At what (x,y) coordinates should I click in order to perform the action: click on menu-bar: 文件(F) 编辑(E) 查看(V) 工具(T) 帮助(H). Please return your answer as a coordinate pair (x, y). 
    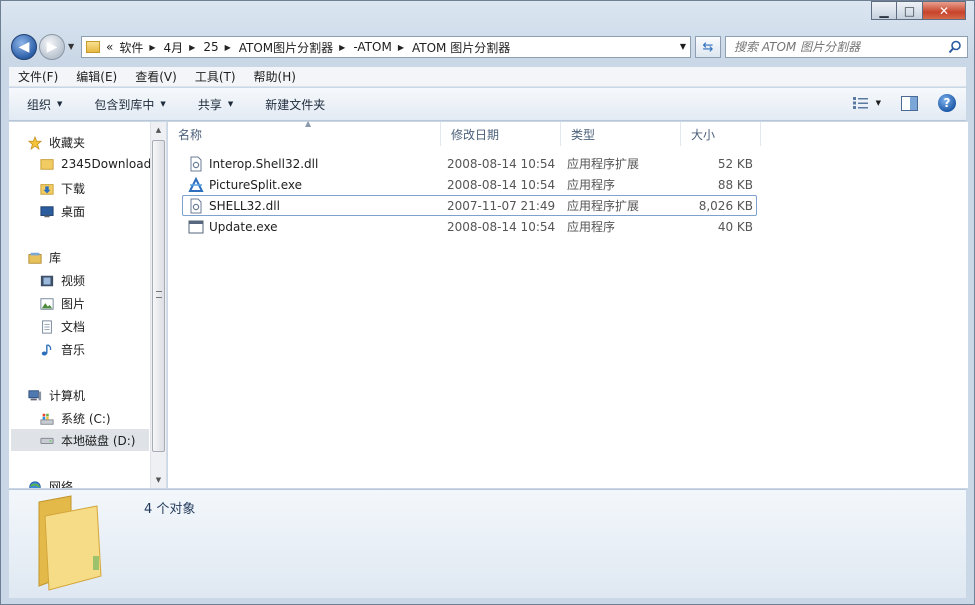
    Looking at the image, I should click on (487, 77).